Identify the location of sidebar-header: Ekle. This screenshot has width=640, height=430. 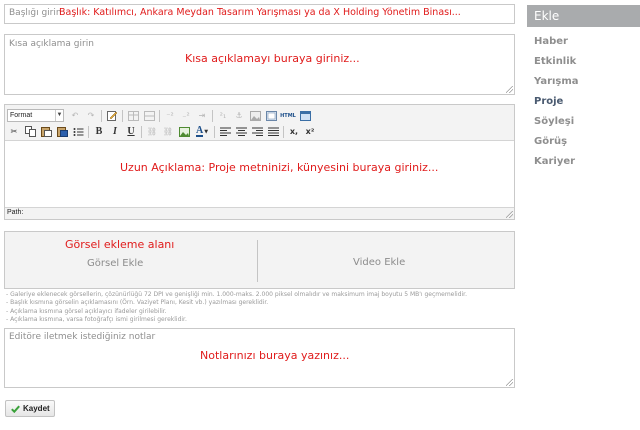
(583, 16).